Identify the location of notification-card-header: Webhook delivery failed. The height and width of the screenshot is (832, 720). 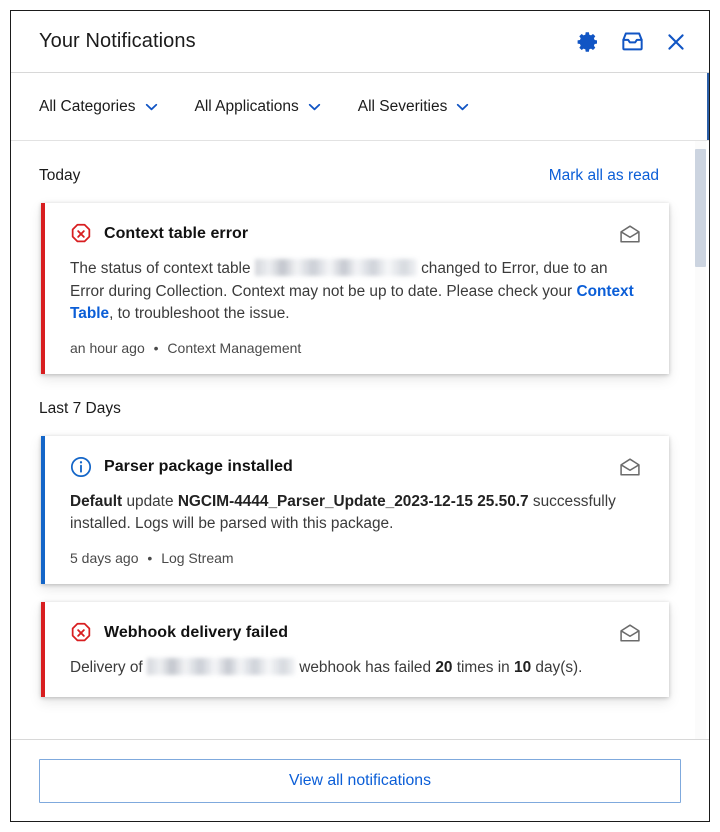
(355, 633).